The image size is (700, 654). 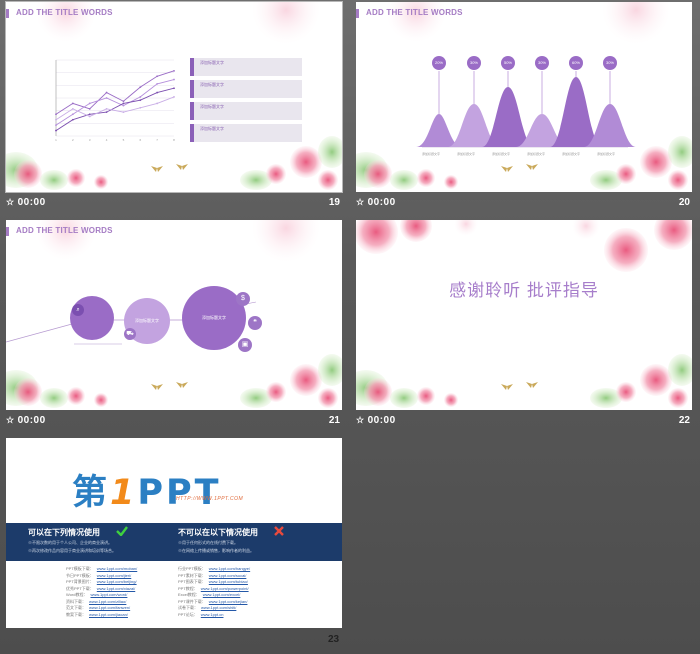 What do you see at coordinates (218, 607) in the screenshot?
I see `link-url: www.1ppt.com/shiti/` at bounding box center [218, 607].